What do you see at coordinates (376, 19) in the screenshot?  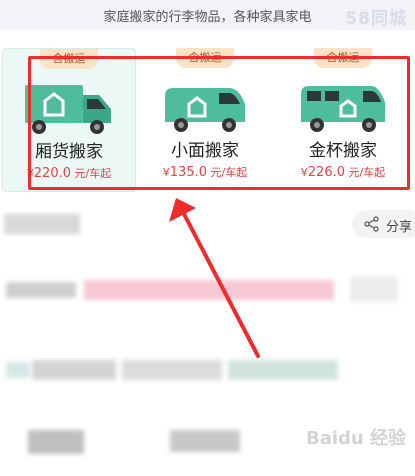 I see `brand-logo: 58同城` at bounding box center [376, 19].